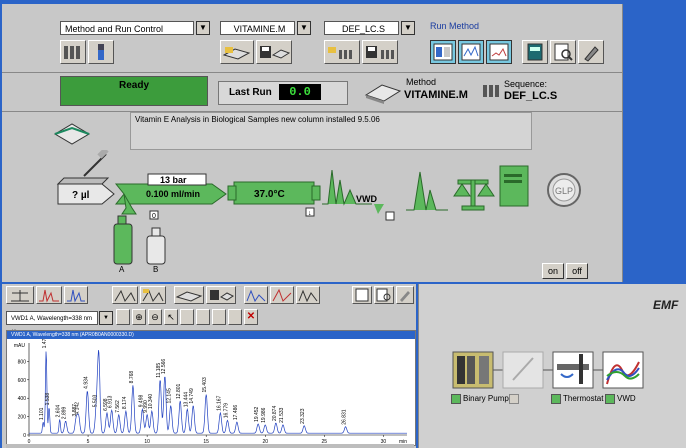 Image resolution: width=686 pixels, height=448 pixels. I want to click on chrom-view-icon, so click(76, 295).